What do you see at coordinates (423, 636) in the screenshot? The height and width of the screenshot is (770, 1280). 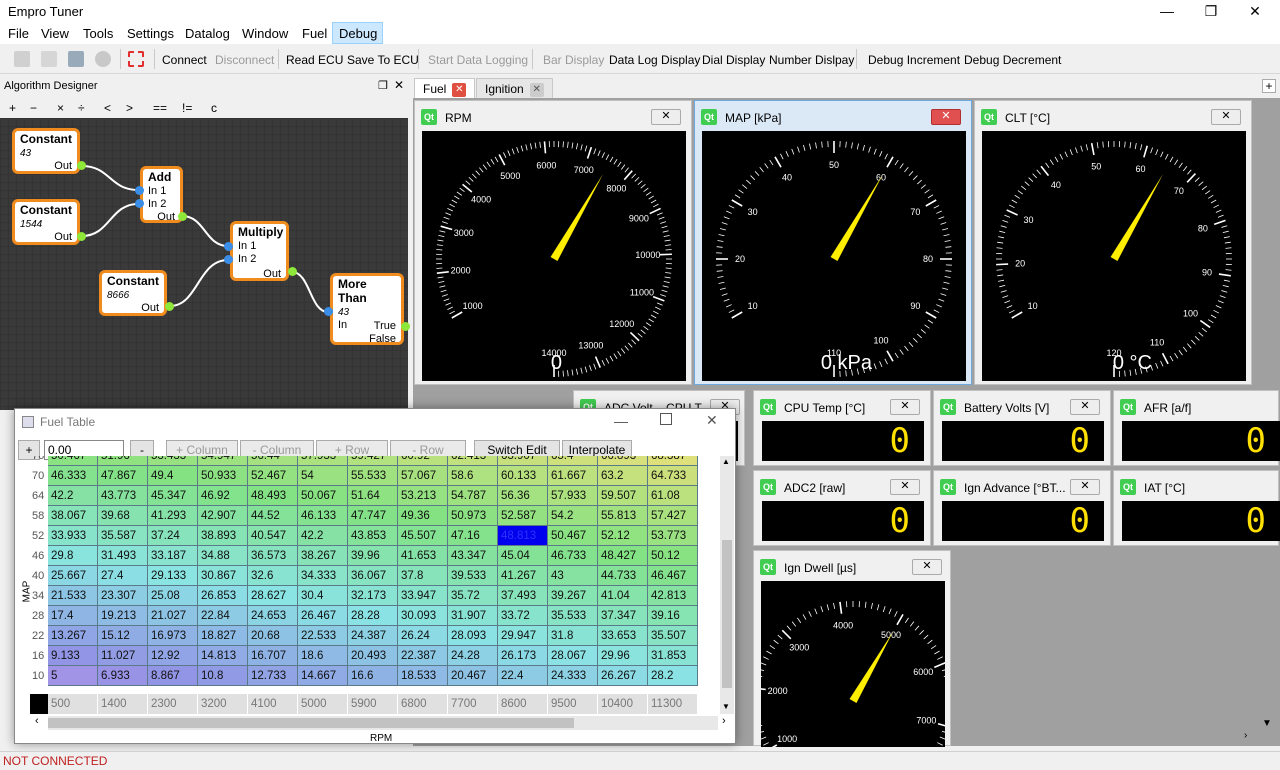 I see `table-cell: 26.24` at bounding box center [423, 636].